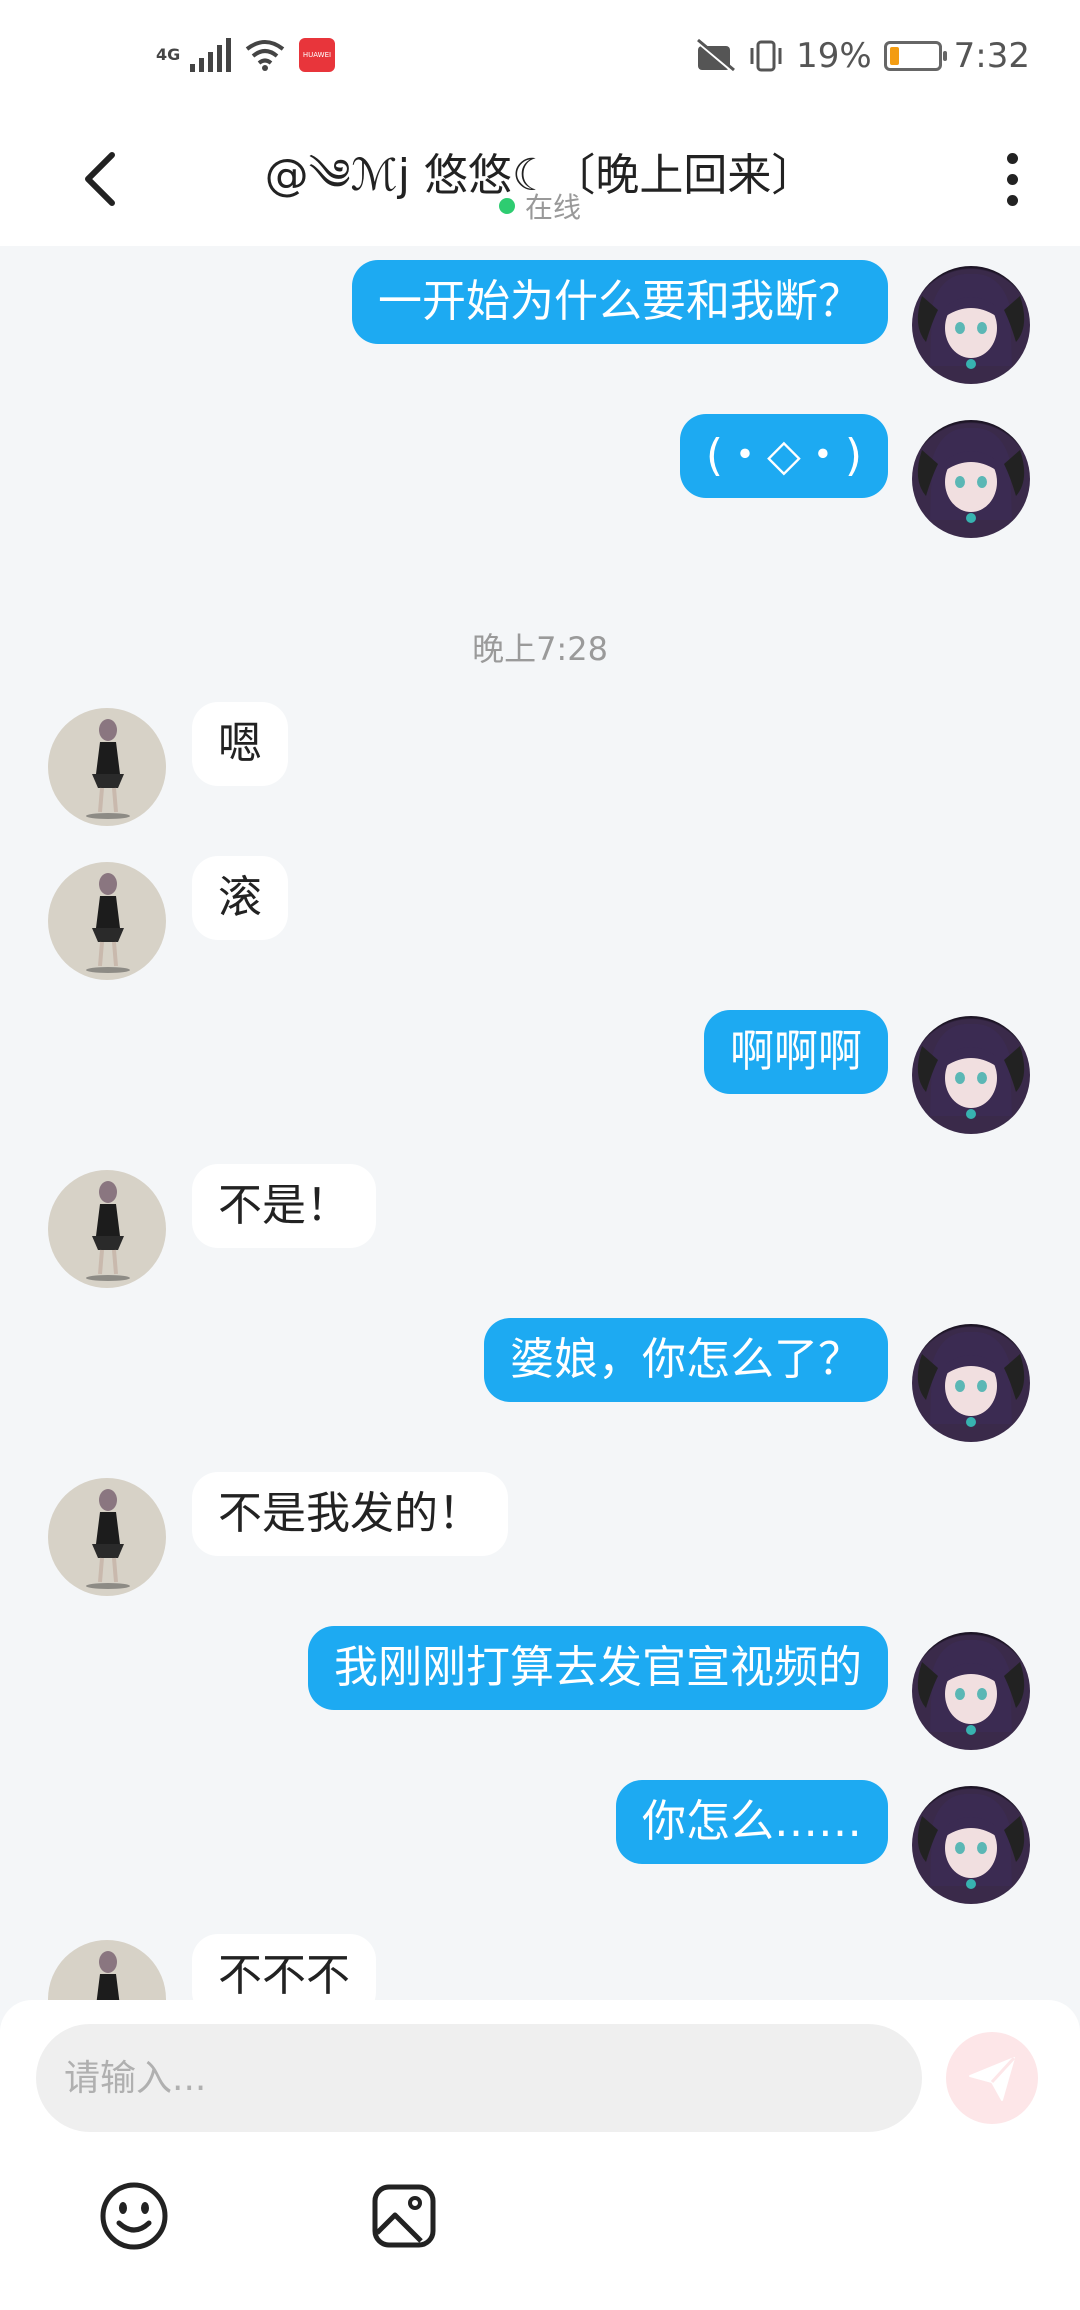 This screenshot has width=1080, height=2310. What do you see at coordinates (540, 921) in the screenshot?
I see `received-message: 滚` at bounding box center [540, 921].